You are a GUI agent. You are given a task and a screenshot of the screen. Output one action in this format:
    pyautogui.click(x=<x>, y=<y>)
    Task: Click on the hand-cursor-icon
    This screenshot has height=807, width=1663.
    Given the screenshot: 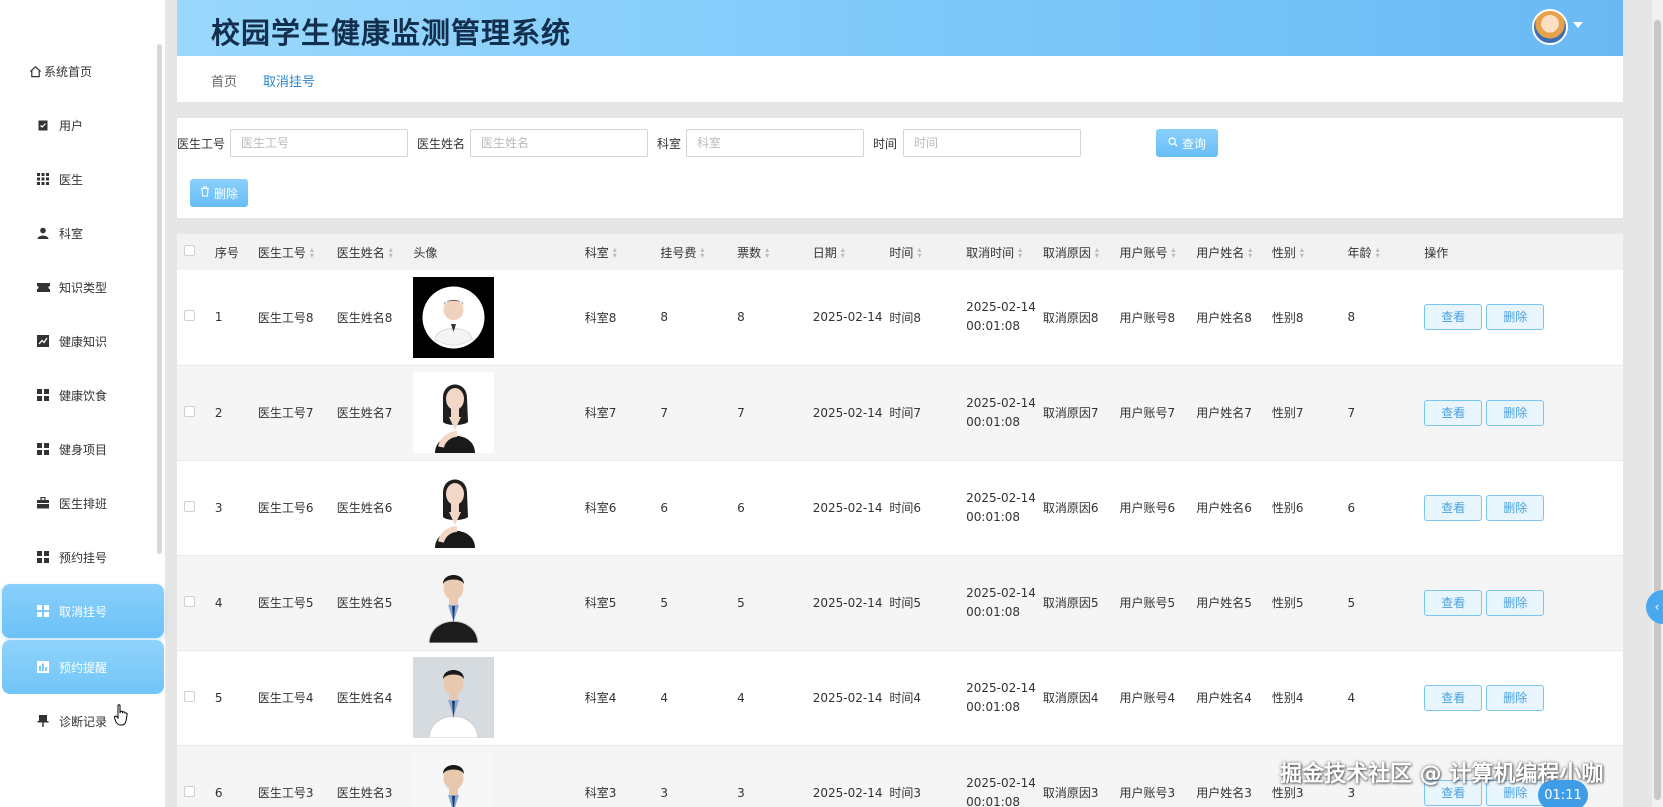 What is the action you would take?
    pyautogui.click(x=121, y=715)
    